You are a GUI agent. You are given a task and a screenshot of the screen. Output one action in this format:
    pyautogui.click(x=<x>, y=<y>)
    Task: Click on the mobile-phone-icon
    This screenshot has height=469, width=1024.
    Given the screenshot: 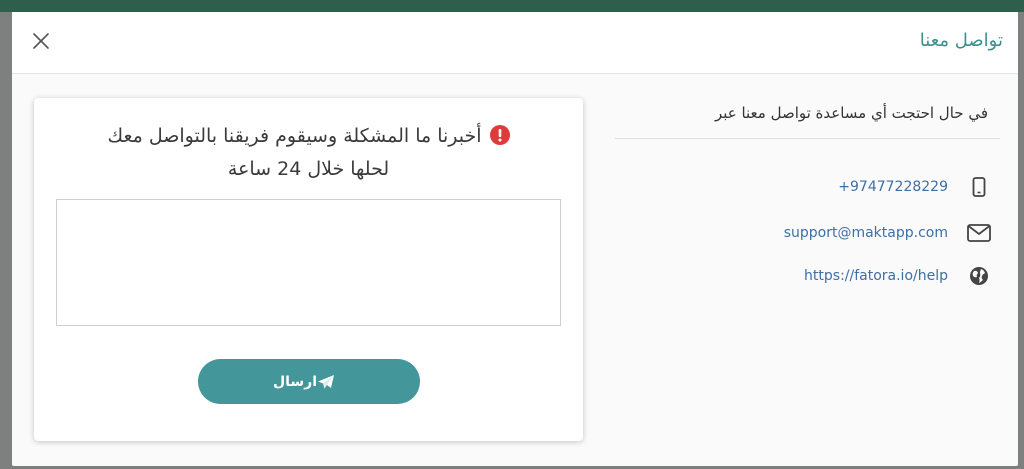 What is the action you would take?
    pyautogui.click(x=979, y=187)
    